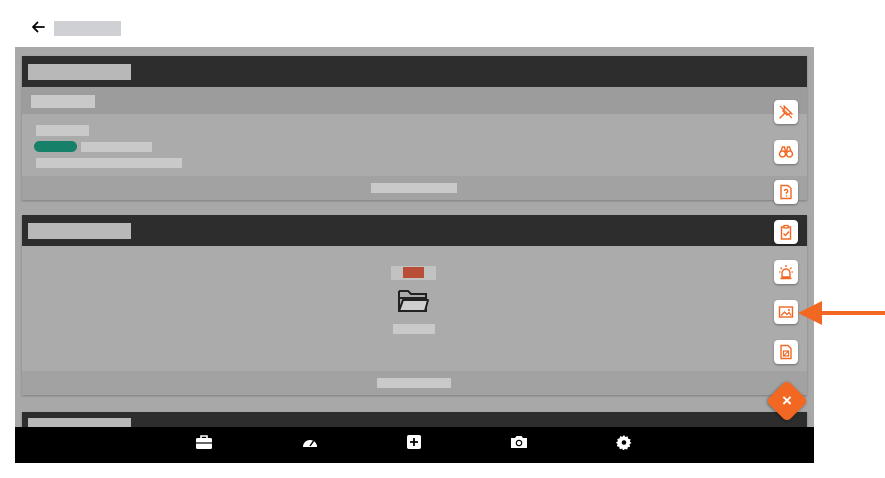  I want to click on nav-camera, so click(519, 442).